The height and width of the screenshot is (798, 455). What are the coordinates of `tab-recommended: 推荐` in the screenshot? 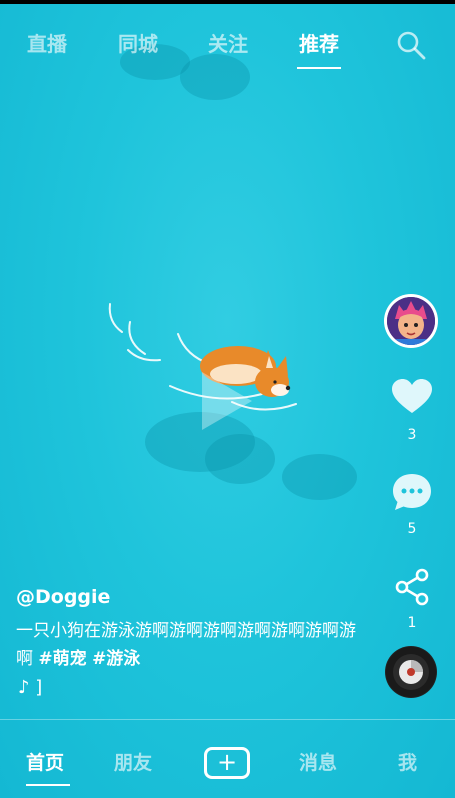 It's located at (319, 42).